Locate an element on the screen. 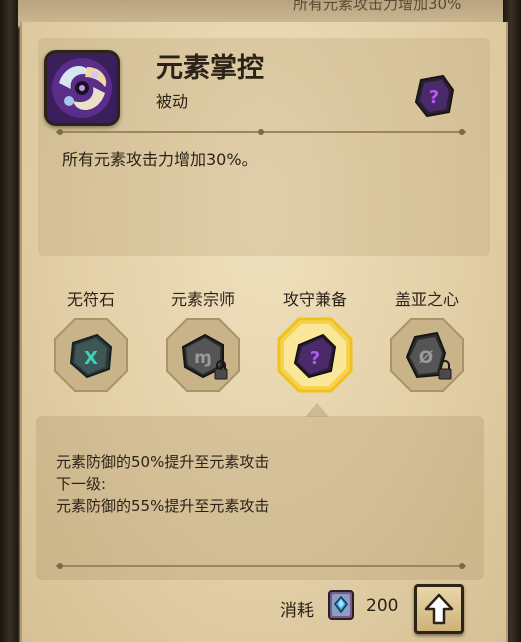 The height and width of the screenshot is (642, 521). cost-label: 消耗 is located at coordinates (297, 611).